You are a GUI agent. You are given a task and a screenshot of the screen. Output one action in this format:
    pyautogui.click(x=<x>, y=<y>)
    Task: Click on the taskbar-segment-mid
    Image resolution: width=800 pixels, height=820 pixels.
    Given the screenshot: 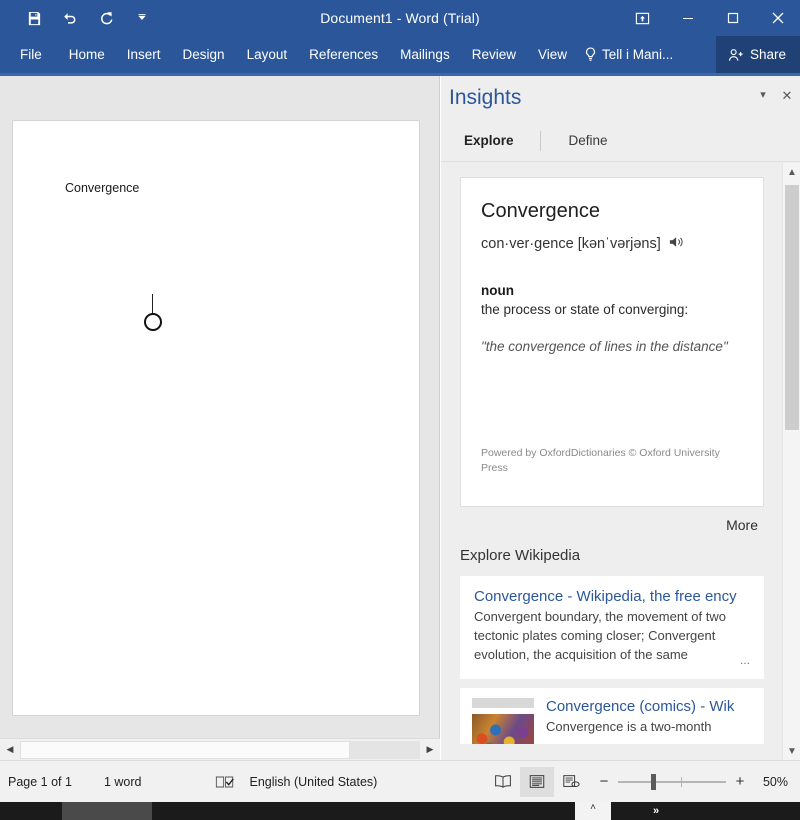 What is the action you would take?
    pyautogui.click(x=362, y=811)
    